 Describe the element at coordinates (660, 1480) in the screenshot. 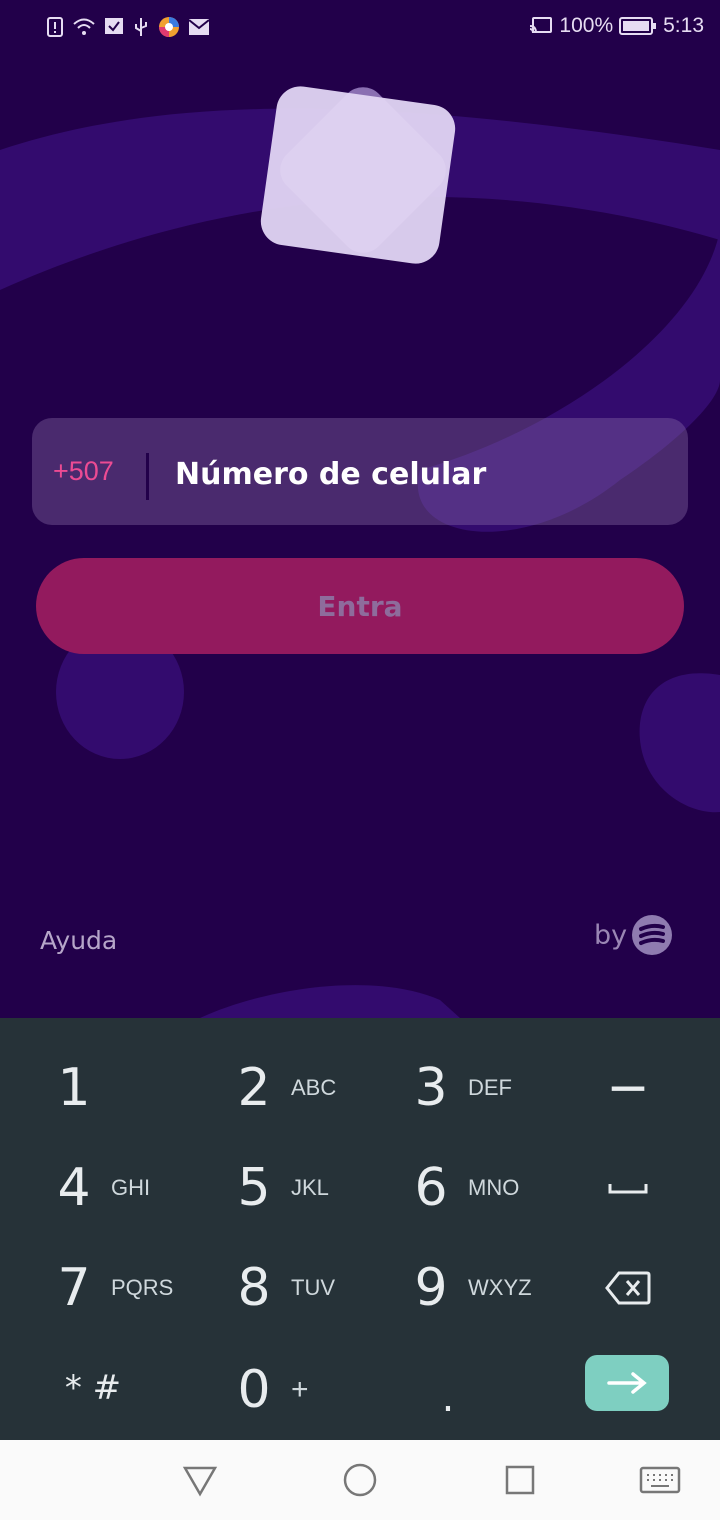

I see `keyboard-icon` at that location.